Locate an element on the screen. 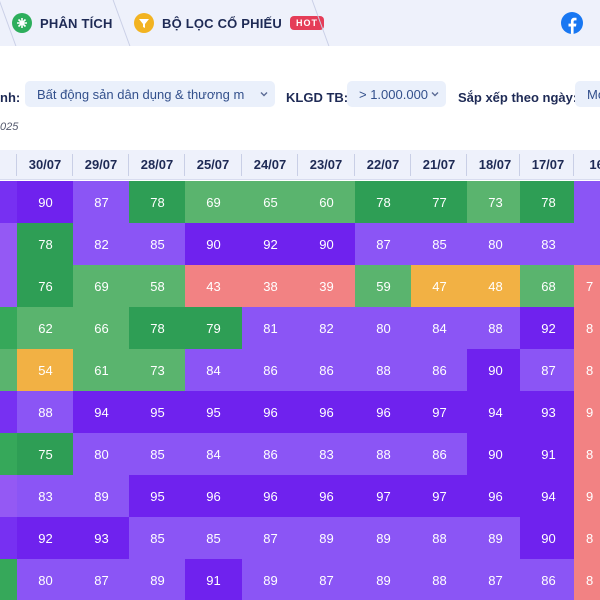 The height and width of the screenshot is (600, 600). heatmap-cell: 59 is located at coordinates (383, 286).